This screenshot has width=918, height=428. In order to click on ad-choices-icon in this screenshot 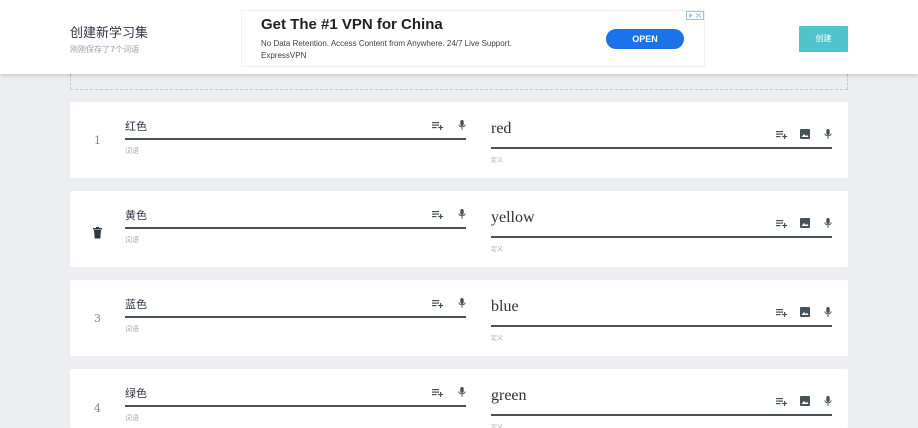, I will do `click(695, 16)`.